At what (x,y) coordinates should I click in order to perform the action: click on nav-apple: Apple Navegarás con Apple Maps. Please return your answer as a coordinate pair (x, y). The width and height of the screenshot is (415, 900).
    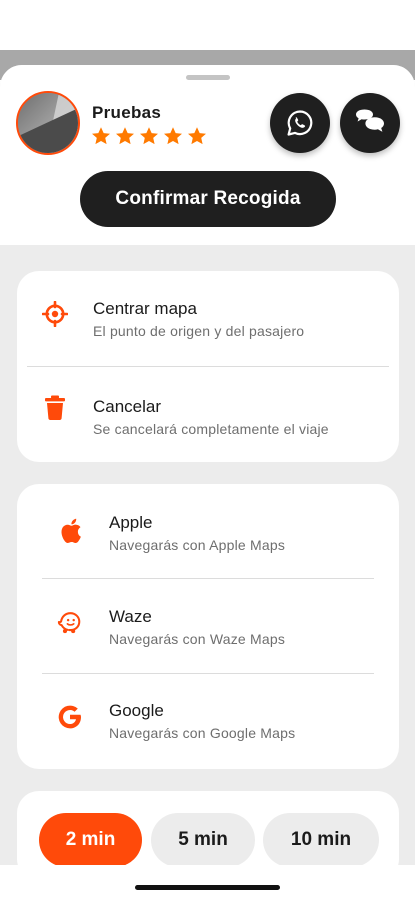
    Looking at the image, I should click on (208, 529).